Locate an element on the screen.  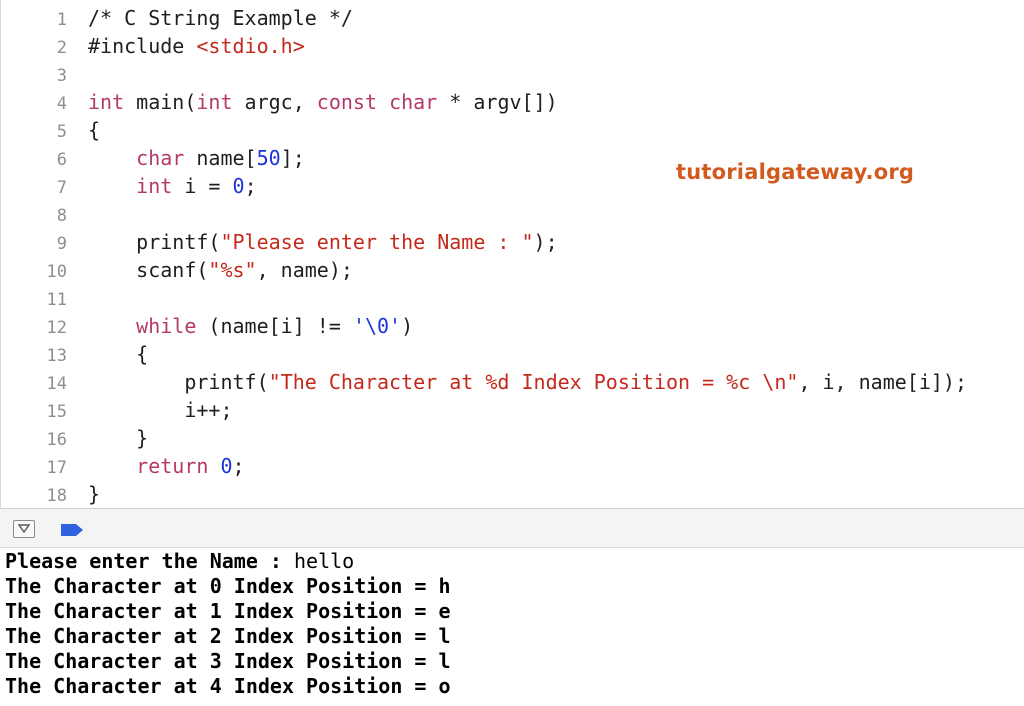
code-line: 4 int main(int argc, const char * argv[]) is located at coordinates (512, 102).